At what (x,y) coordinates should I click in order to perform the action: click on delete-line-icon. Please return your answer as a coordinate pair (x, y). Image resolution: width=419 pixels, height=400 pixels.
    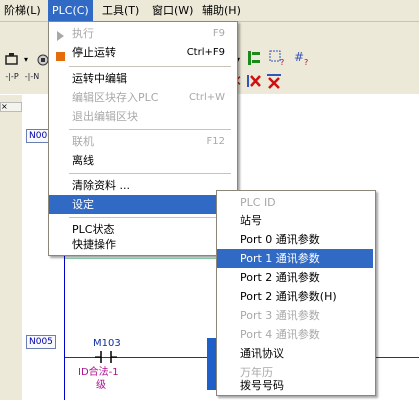
    Looking at the image, I should click on (274, 81).